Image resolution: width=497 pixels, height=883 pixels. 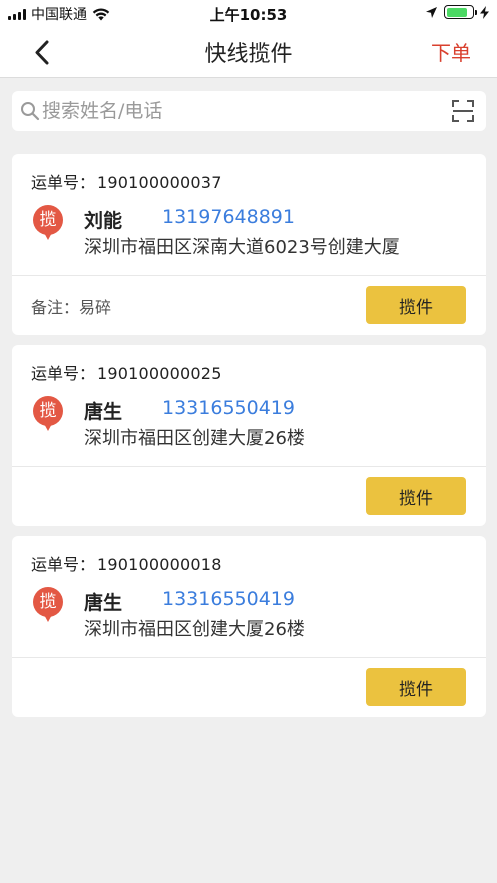 I want to click on status-right, so click(x=457, y=12).